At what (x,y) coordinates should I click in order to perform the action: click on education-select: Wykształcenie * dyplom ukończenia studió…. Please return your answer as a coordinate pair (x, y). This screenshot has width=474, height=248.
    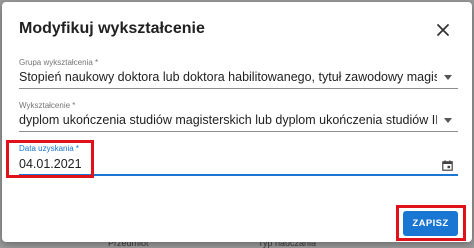
    Looking at the image, I should click on (238, 116).